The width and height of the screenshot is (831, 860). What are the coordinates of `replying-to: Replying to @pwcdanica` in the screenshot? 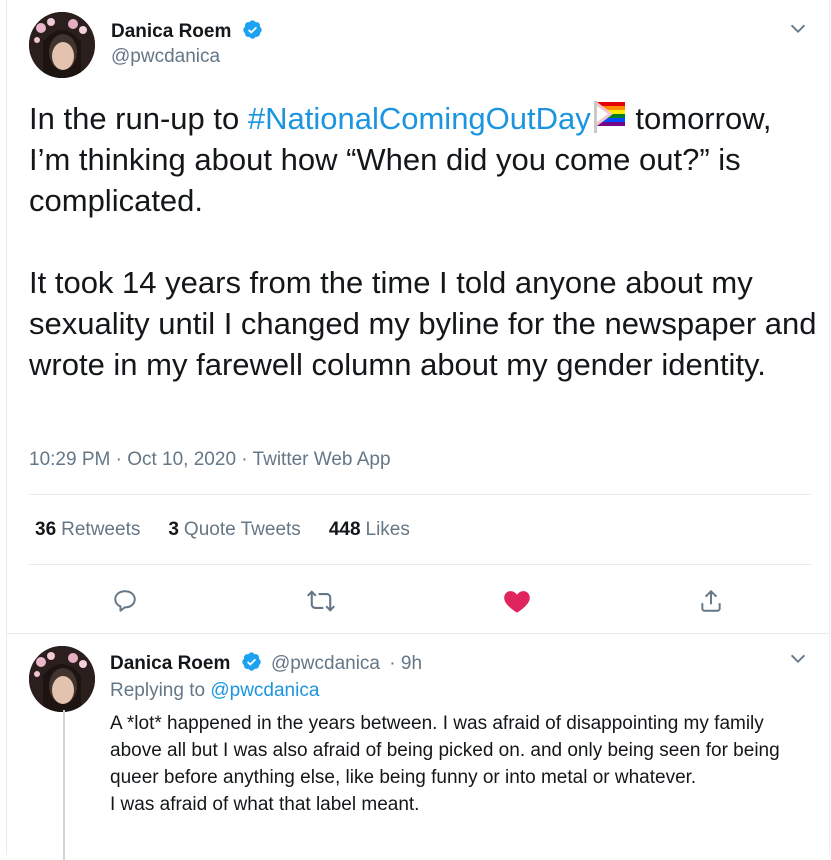 It's located at (214, 691).